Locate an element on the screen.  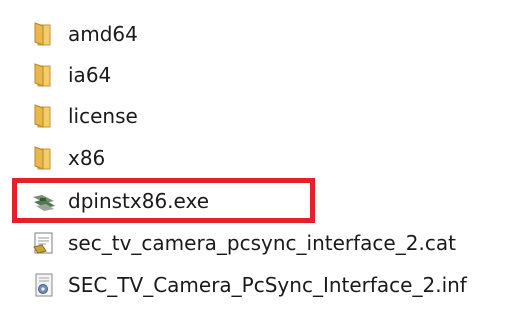
item-name: SEC_TV_Camera_PcSync_Interface_2.inf is located at coordinates (267, 285).